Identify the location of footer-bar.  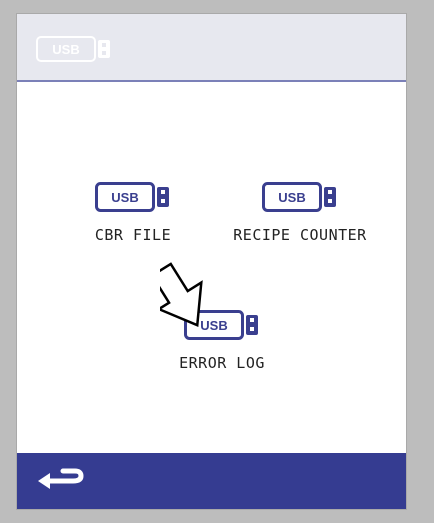
(211, 481).